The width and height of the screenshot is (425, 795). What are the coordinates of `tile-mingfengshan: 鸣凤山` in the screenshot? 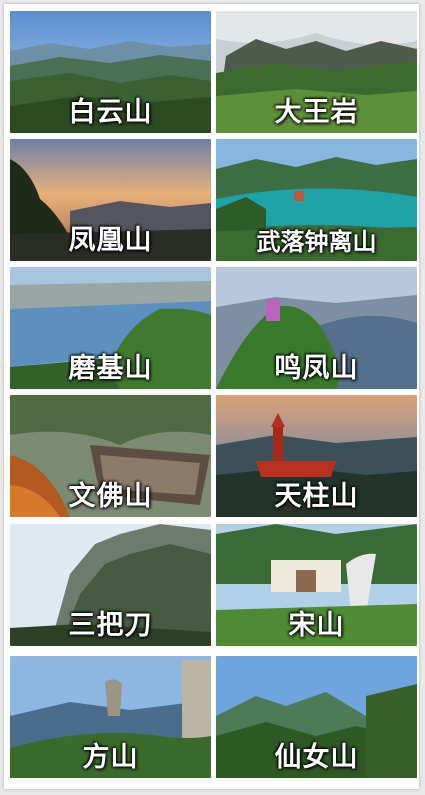 It's located at (316, 328).